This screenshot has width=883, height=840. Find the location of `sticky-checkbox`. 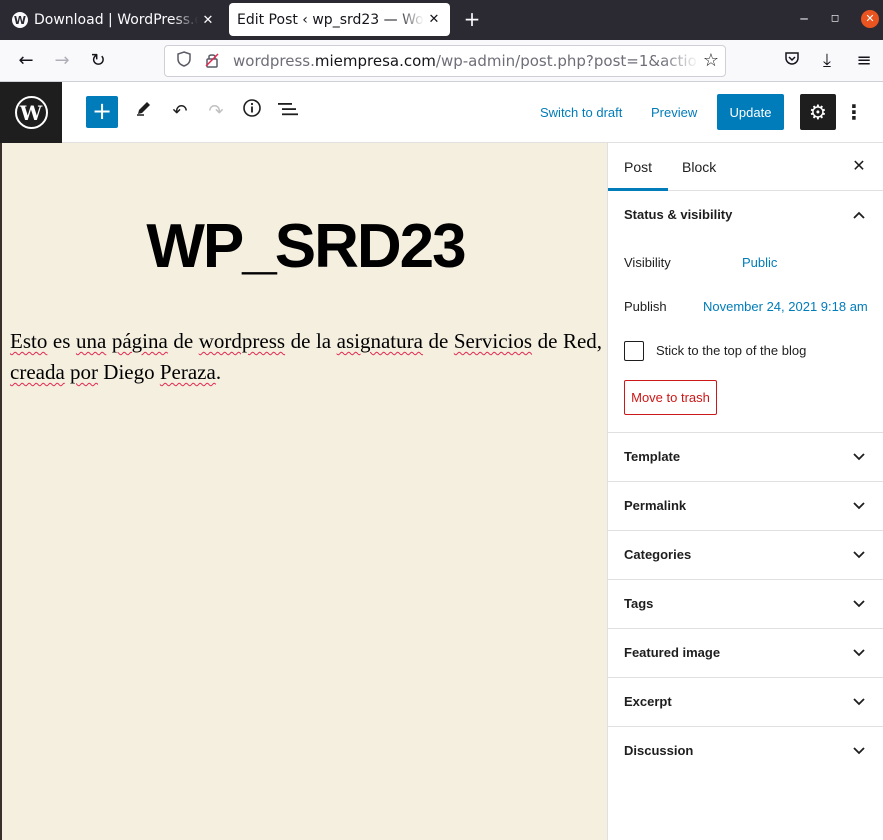

sticky-checkbox is located at coordinates (634, 351).